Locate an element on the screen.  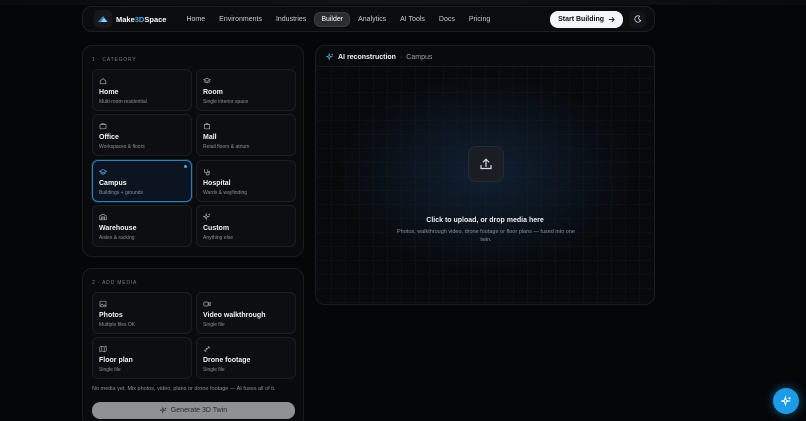
media-section-label: 2 · ADD MEDIA is located at coordinates (115, 283).